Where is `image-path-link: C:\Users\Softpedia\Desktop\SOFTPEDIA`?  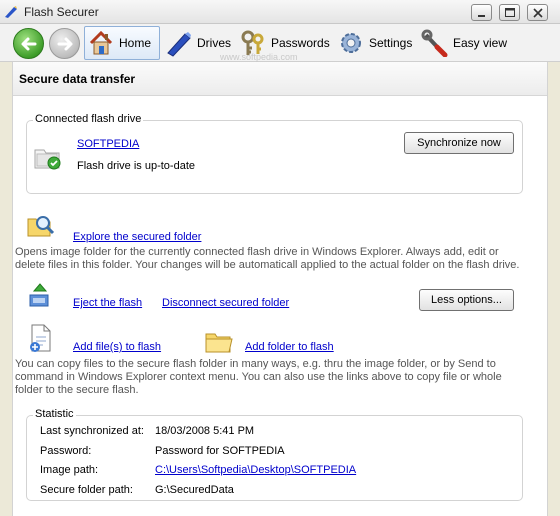
image-path-link: C:\Users\Softpedia\Desktop\SOFTPEDIA is located at coordinates (255, 470).